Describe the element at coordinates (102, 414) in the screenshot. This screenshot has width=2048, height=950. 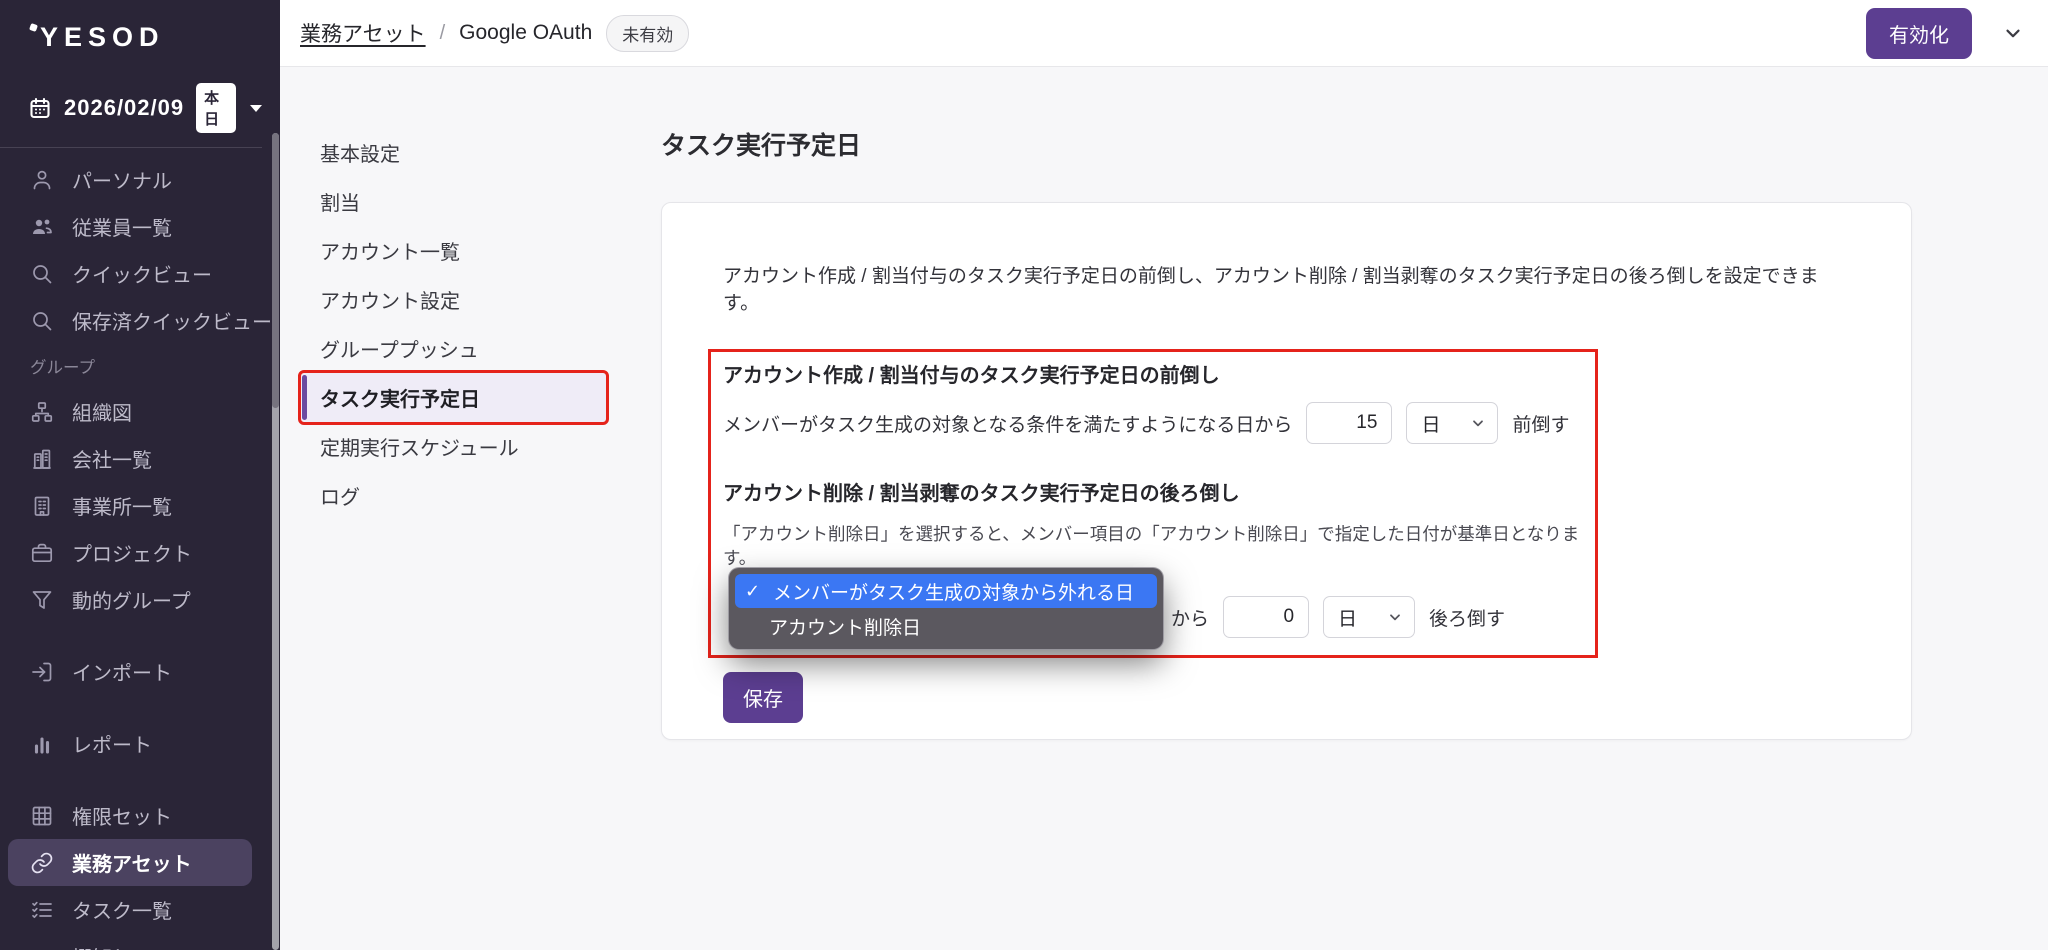
I see `sidebar-item-label: 組織図` at that location.